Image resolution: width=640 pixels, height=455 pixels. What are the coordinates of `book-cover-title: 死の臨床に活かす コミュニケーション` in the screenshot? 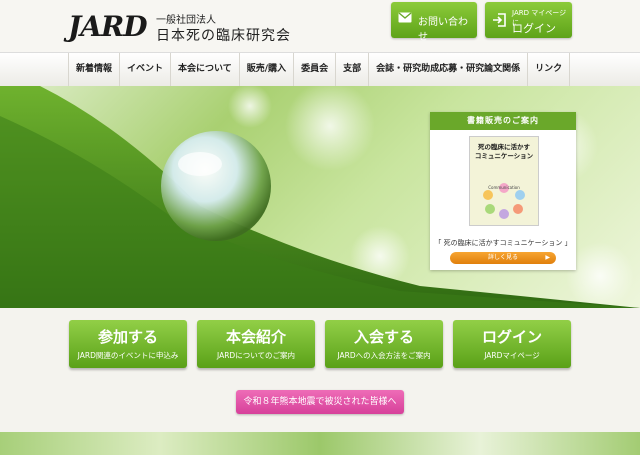 It's located at (504, 151).